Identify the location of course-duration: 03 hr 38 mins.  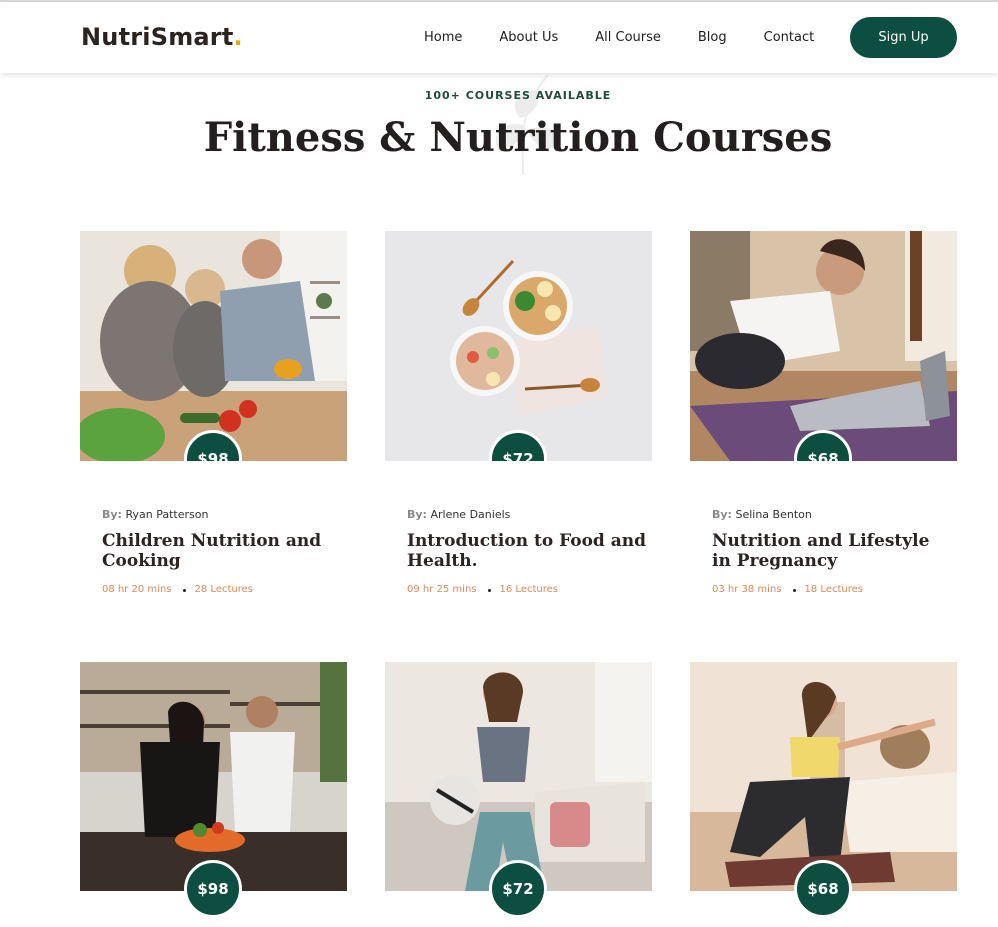
(747, 589).